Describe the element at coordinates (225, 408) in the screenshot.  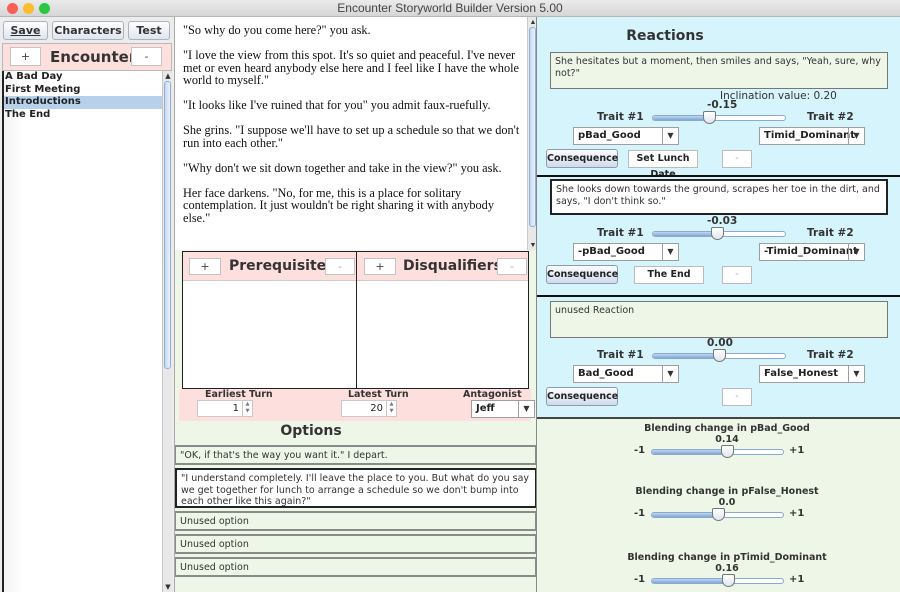
I see `earliest-turn-spinner: 1 ▲ ▼` at that location.